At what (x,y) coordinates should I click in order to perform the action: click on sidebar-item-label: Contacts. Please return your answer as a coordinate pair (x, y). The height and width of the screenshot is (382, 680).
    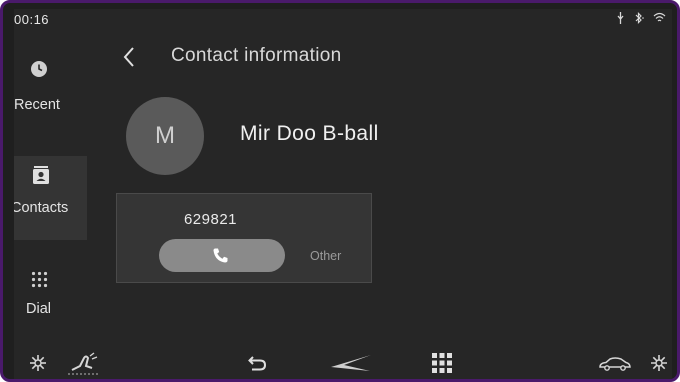
    Looking at the image, I should click on (41, 208).